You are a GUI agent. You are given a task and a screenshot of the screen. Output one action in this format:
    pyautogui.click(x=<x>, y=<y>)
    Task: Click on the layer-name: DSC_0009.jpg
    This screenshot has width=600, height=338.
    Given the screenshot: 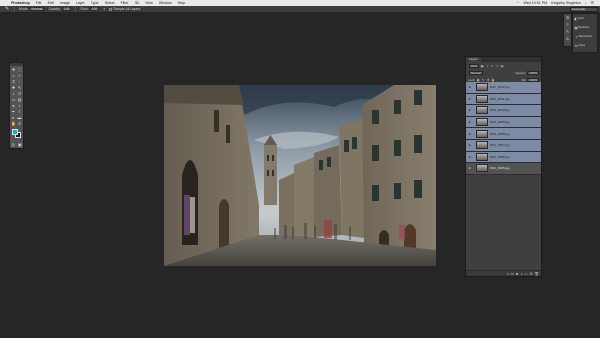 What is the action you would take?
    pyautogui.click(x=500, y=122)
    